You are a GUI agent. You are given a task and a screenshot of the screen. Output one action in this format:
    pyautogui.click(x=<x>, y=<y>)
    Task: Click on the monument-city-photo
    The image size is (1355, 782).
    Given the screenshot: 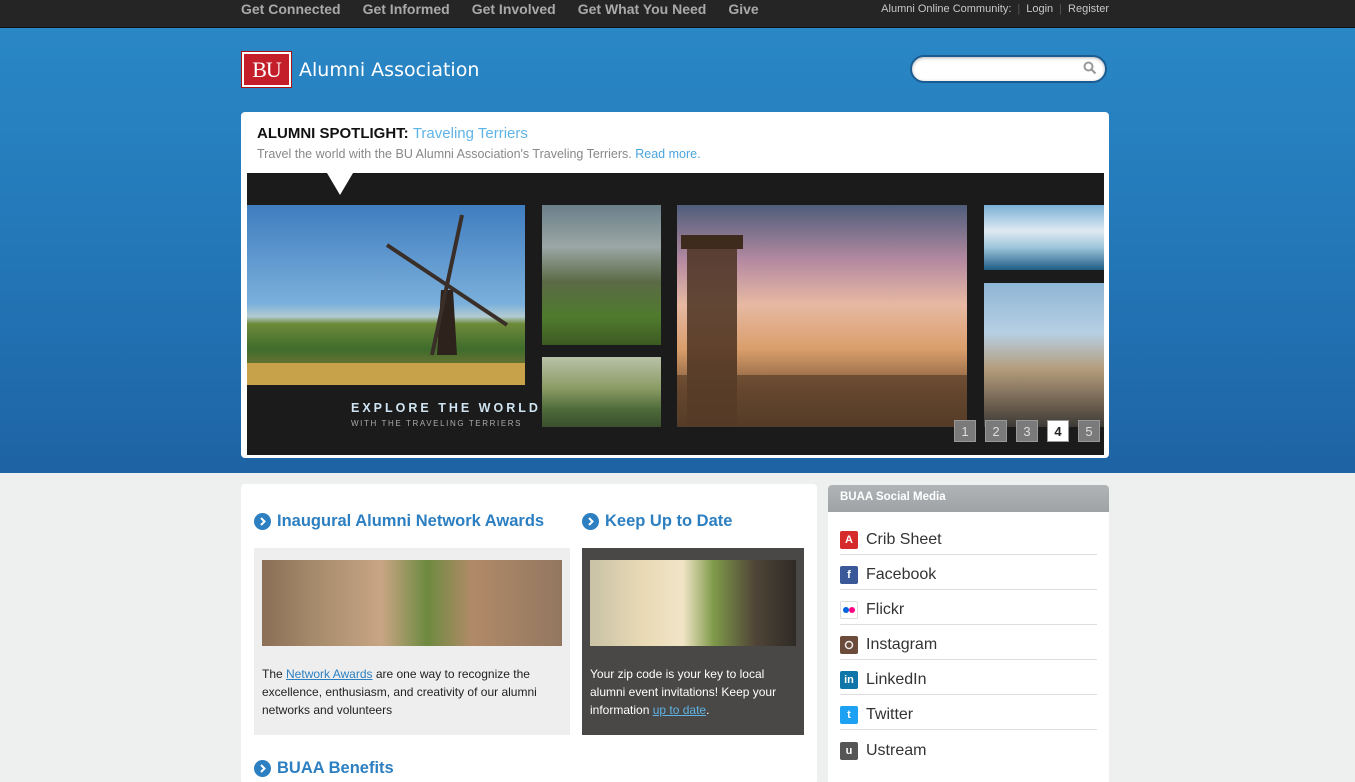 What is the action you would take?
    pyautogui.click(x=822, y=316)
    